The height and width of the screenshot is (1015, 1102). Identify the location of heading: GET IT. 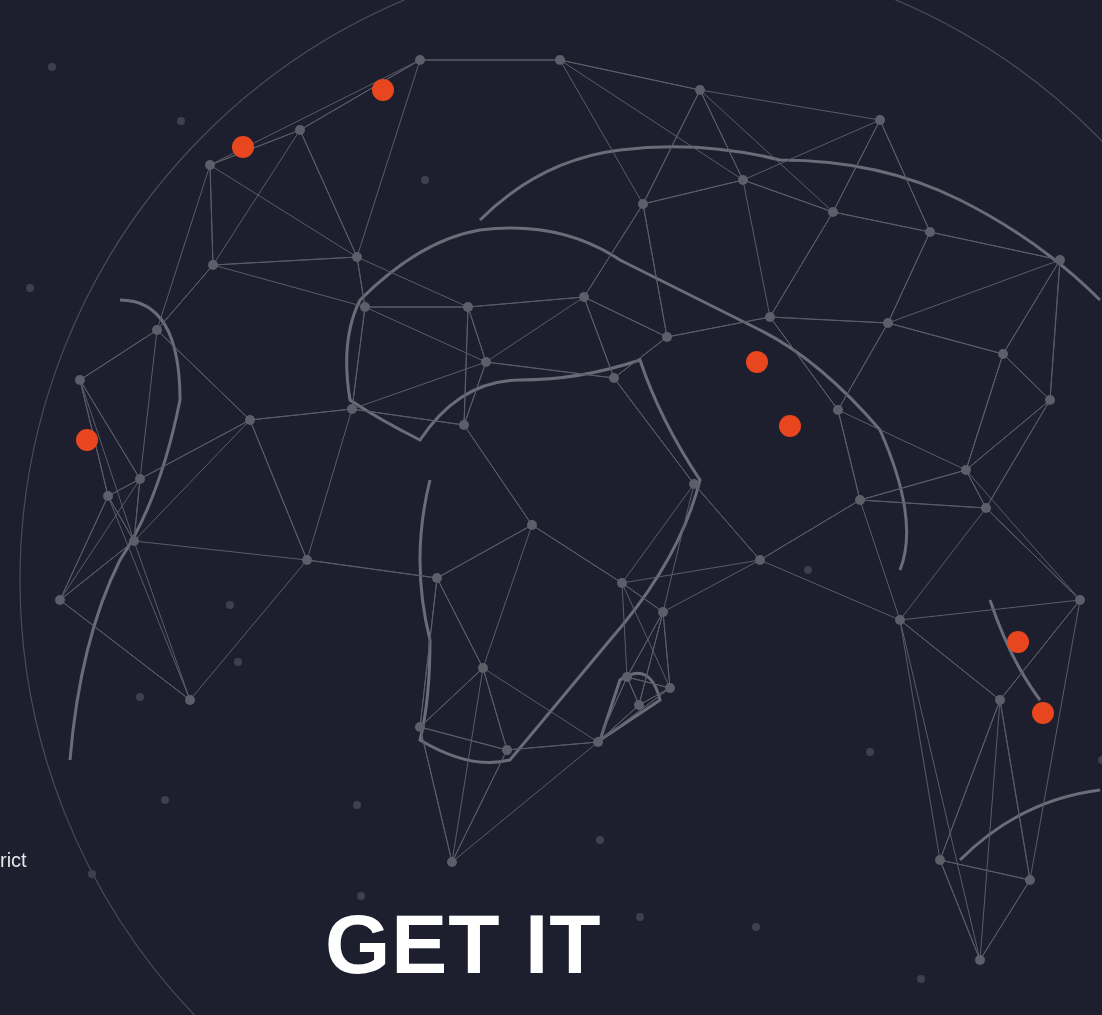
(463, 944).